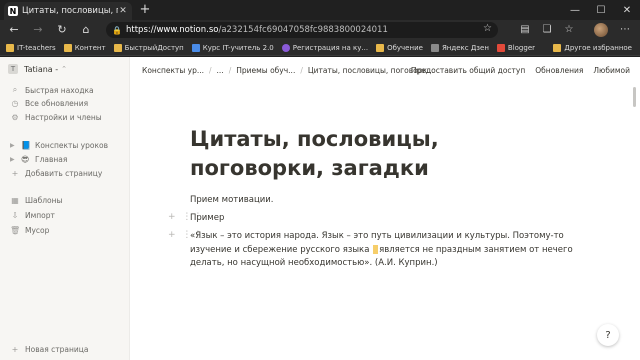  I want to click on tab-title: Цитаты, пословицы, поговорк, so click(70, 11).